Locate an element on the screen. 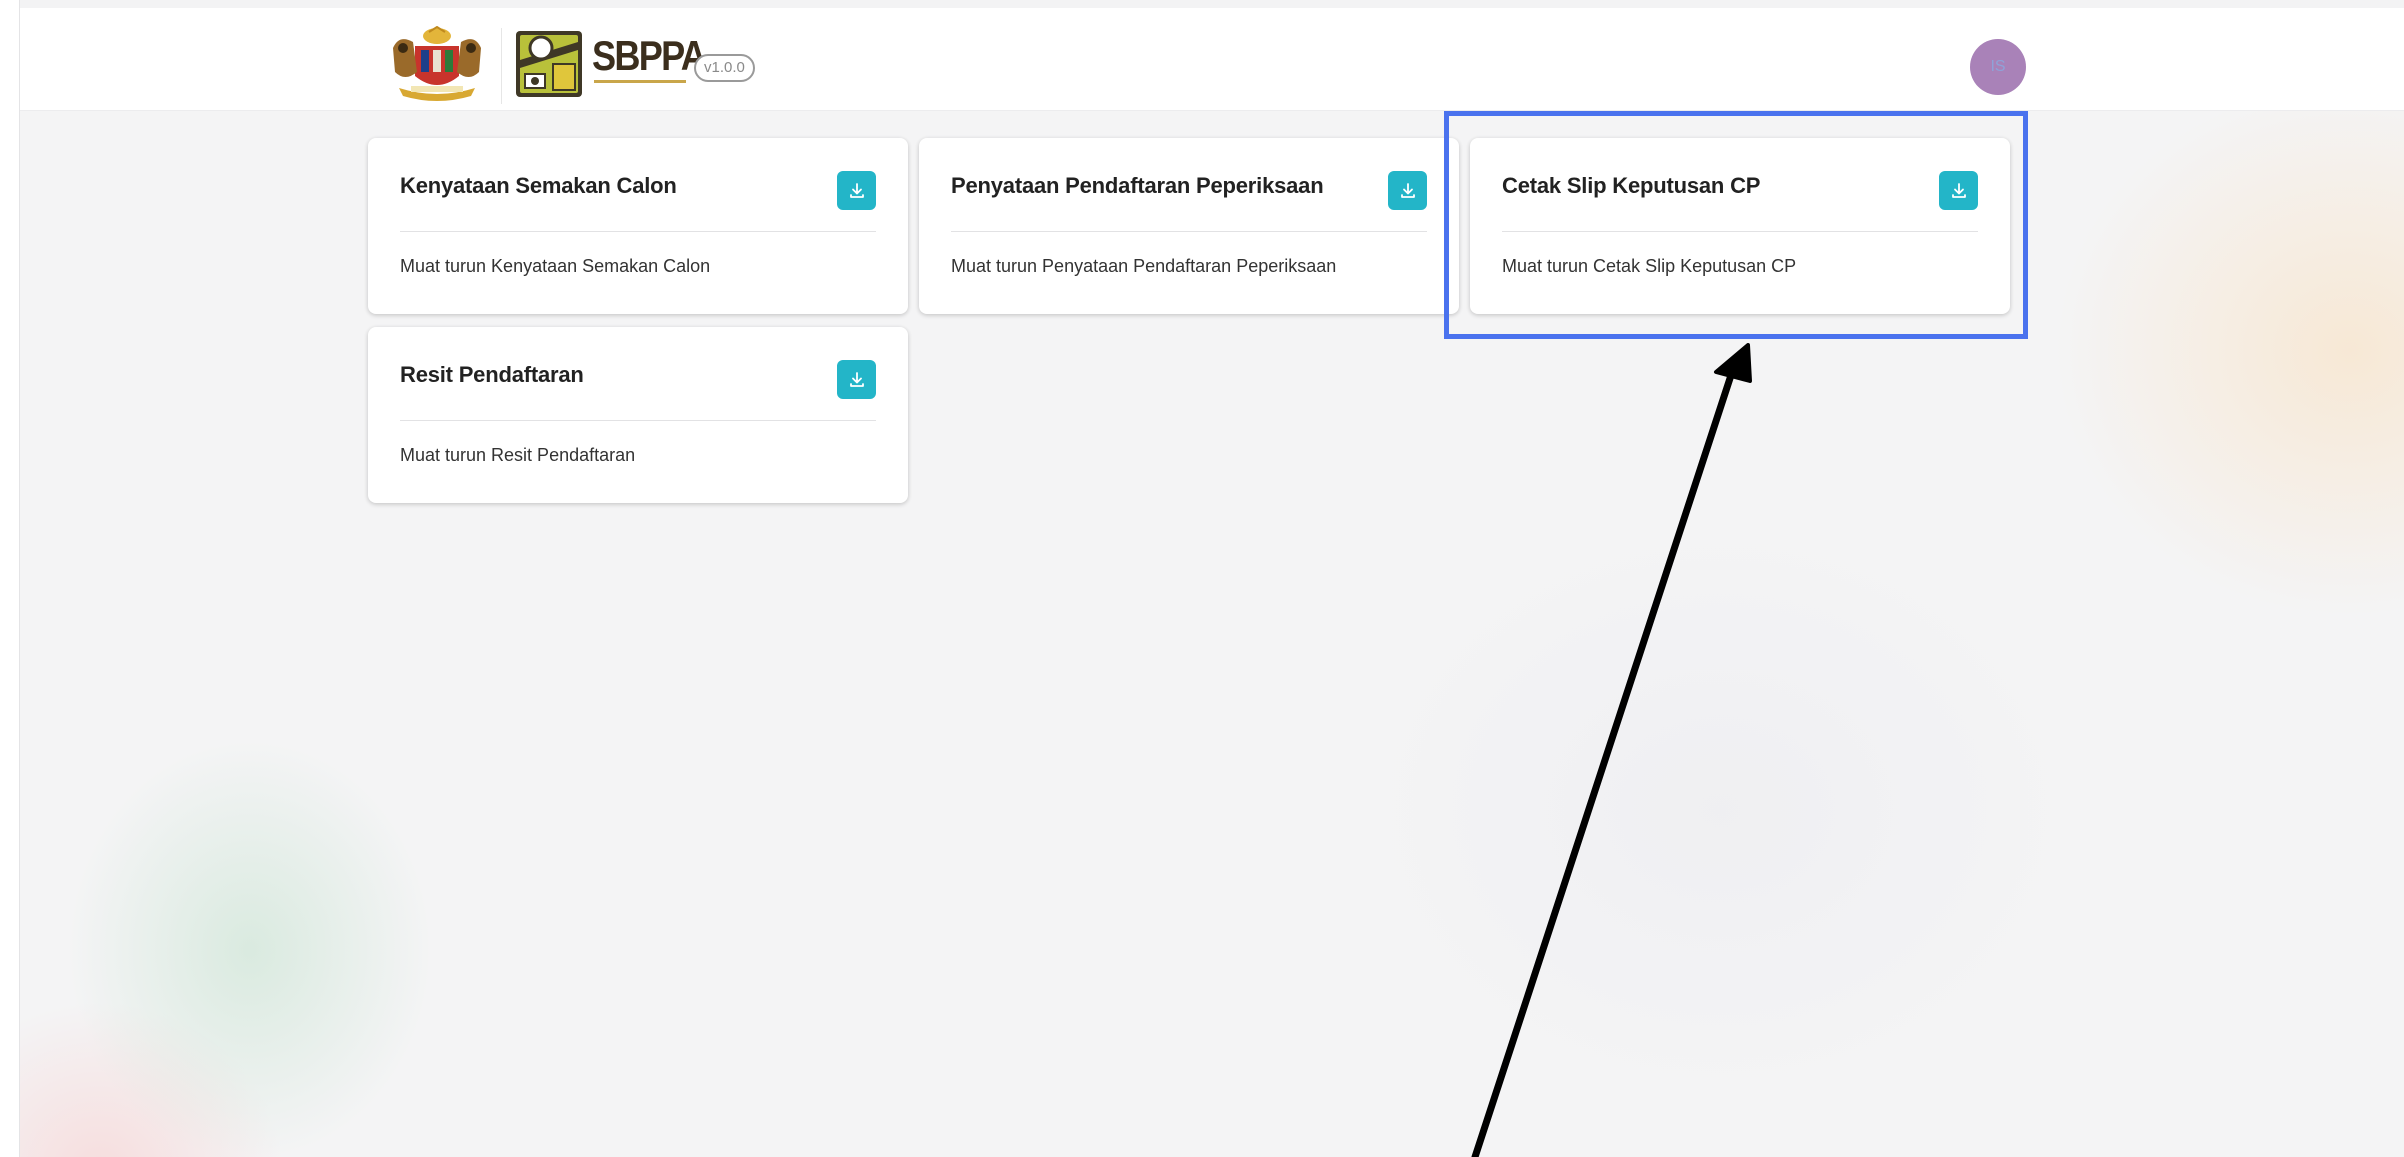 This screenshot has height=1157, width=2404. card-title: Kenyataan Semakan Calon is located at coordinates (538, 185).